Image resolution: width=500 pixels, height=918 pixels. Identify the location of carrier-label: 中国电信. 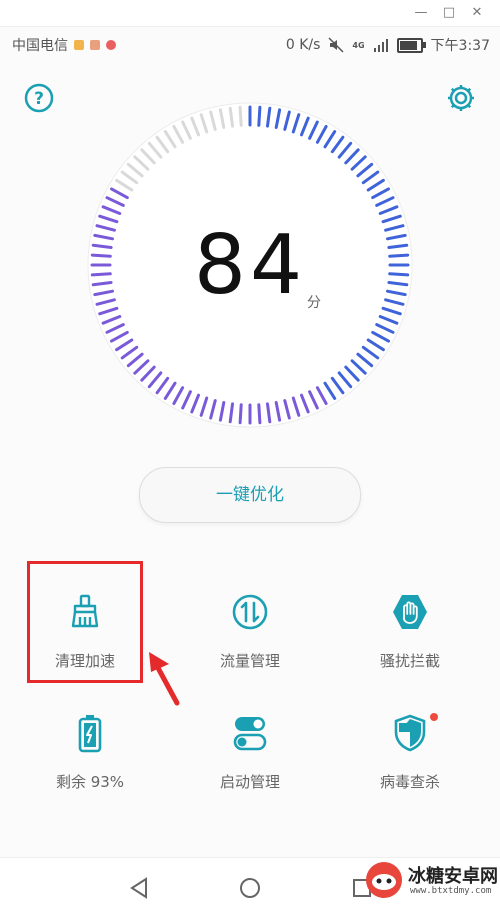
(40, 46).